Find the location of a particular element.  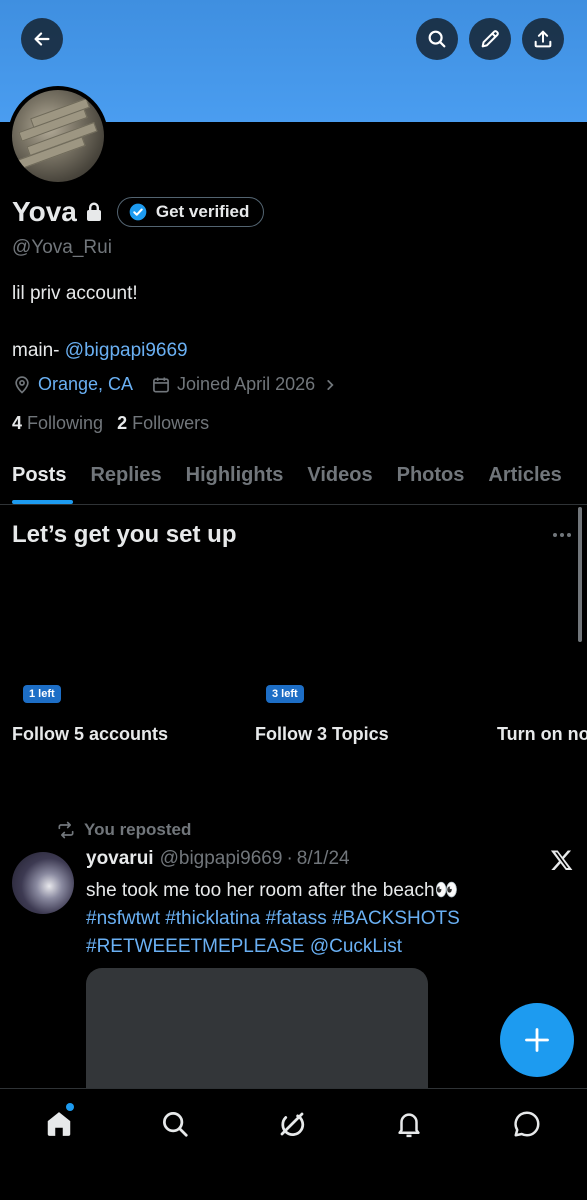

back-button is located at coordinates (42, 39).